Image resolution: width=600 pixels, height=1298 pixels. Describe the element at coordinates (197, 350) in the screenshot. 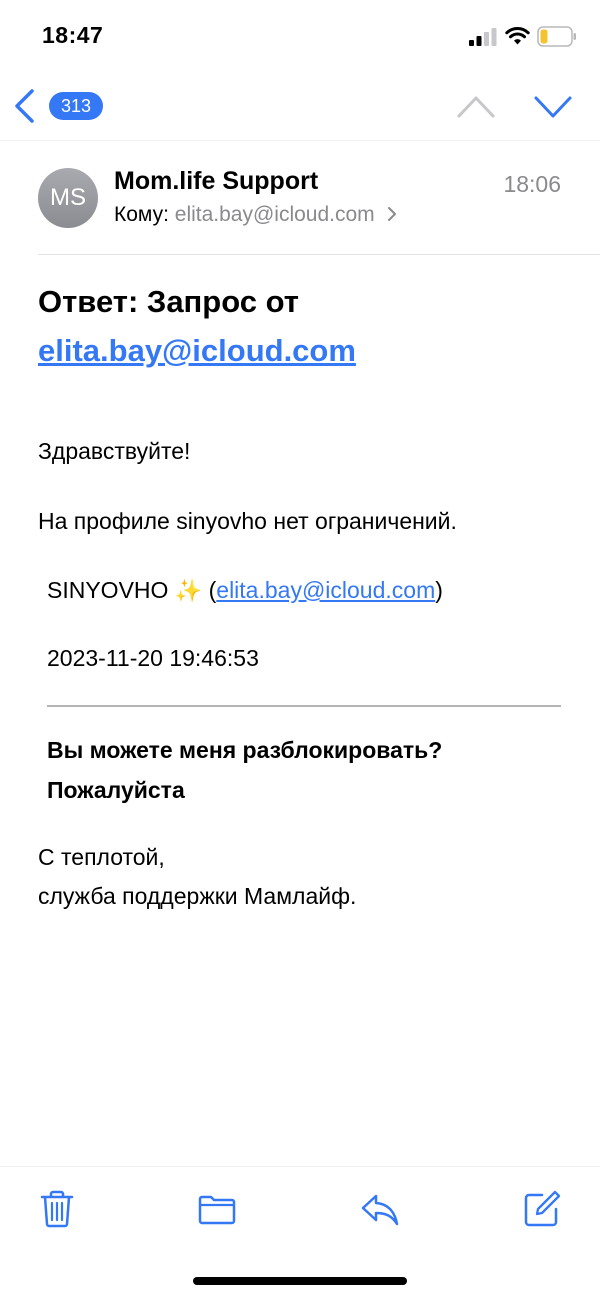

I see `subject-email-link: elita.bay@icloud.com` at that location.